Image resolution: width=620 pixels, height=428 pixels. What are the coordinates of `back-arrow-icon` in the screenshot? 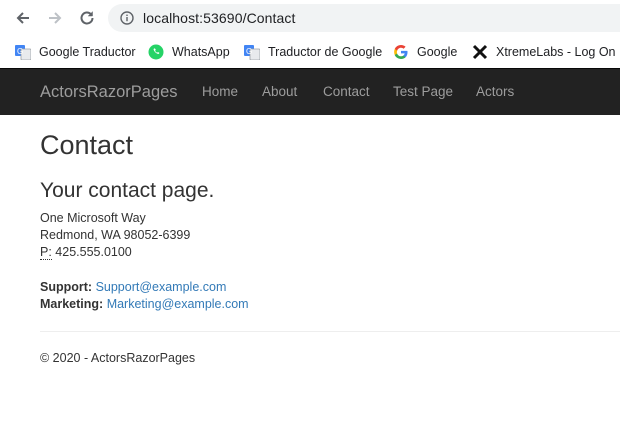 It's located at (22, 18).